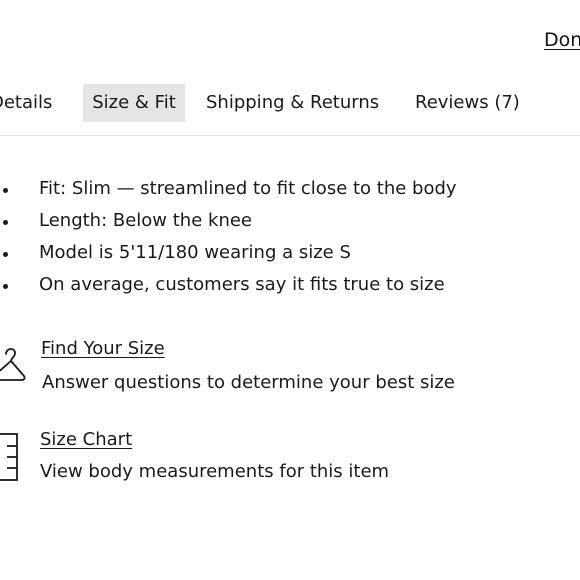 Image resolution: width=580 pixels, height=580 pixels. Describe the element at coordinates (134, 103) in the screenshot. I see `tab-size-fit: Size & Fit` at that location.